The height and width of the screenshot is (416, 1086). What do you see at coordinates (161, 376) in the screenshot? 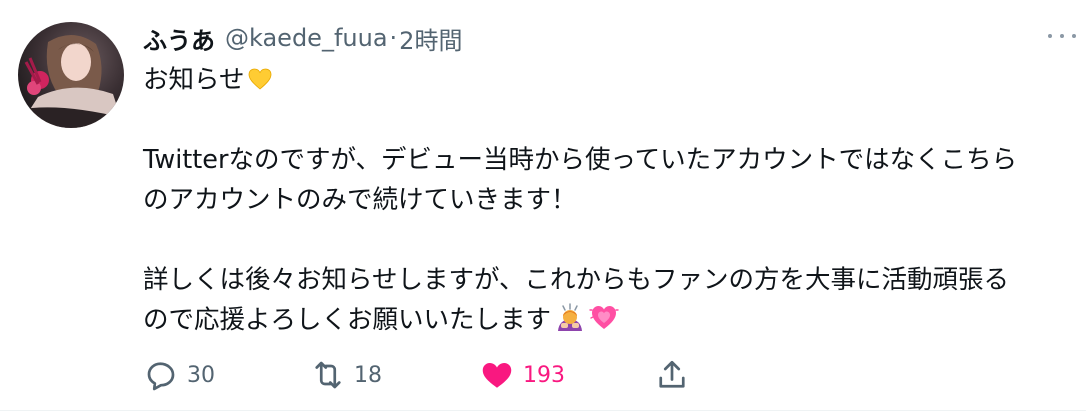
I see `reply-icon` at bounding box center [161, 376].